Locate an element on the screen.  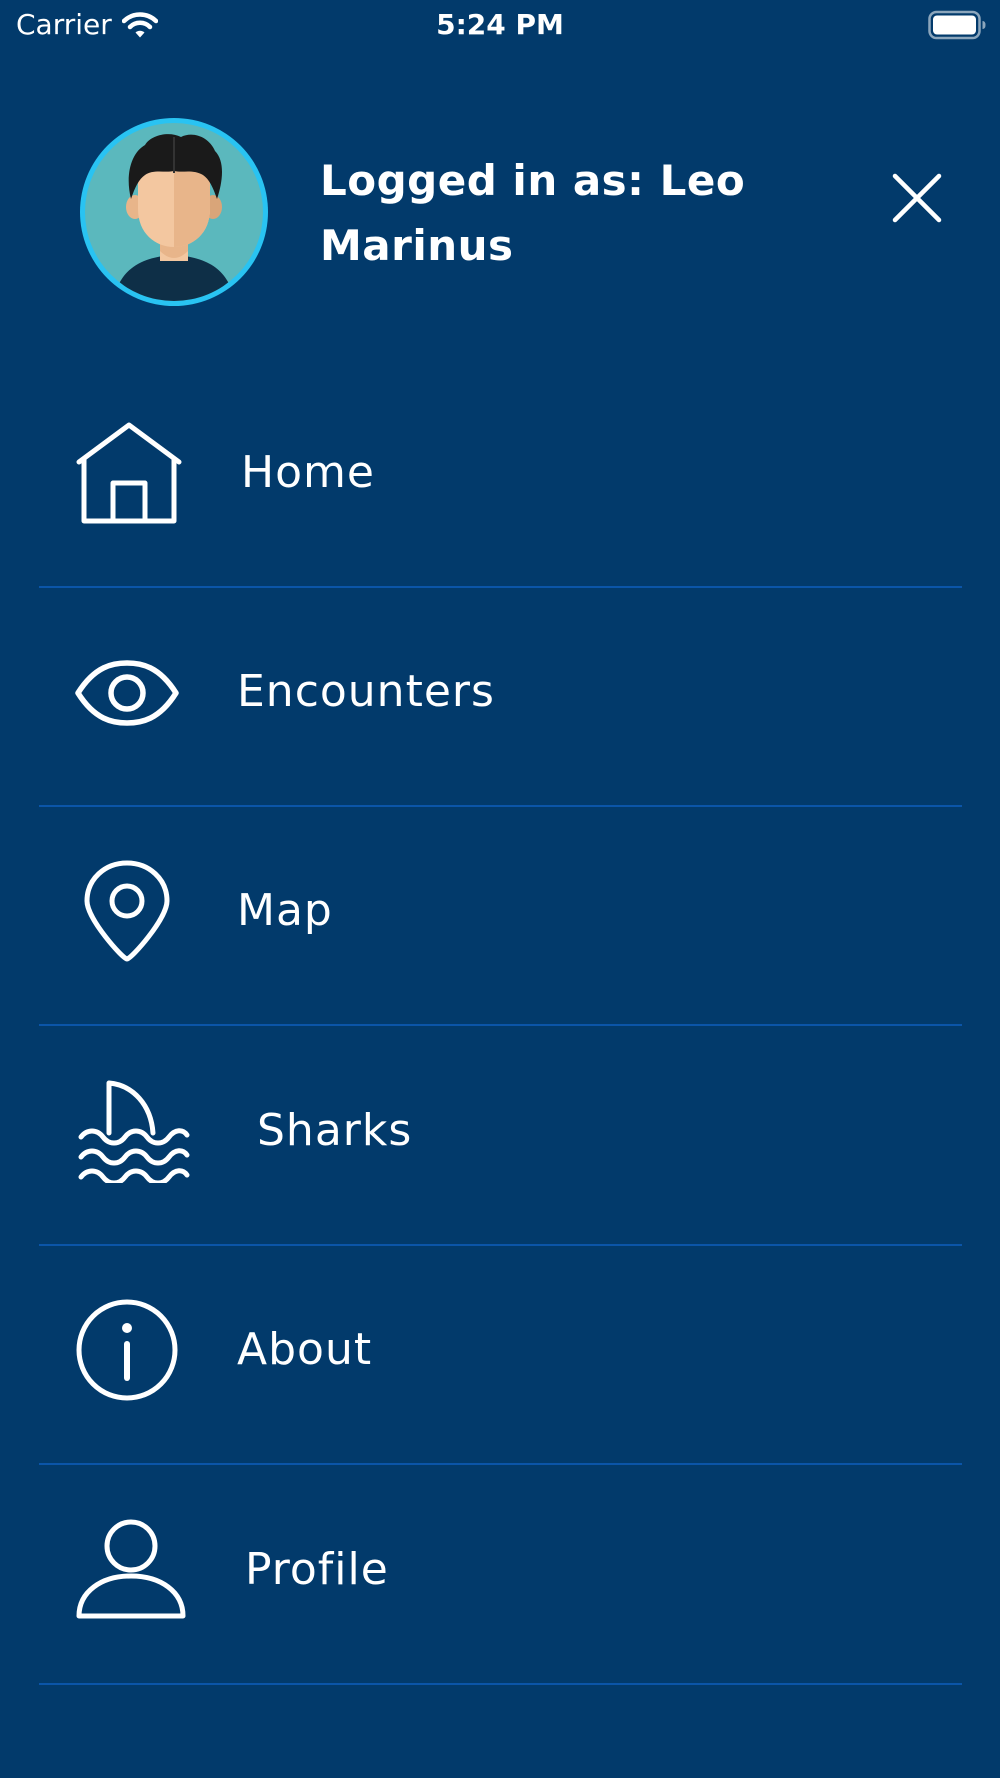
shark-fin-icon is located at coordinates (134, 1131).